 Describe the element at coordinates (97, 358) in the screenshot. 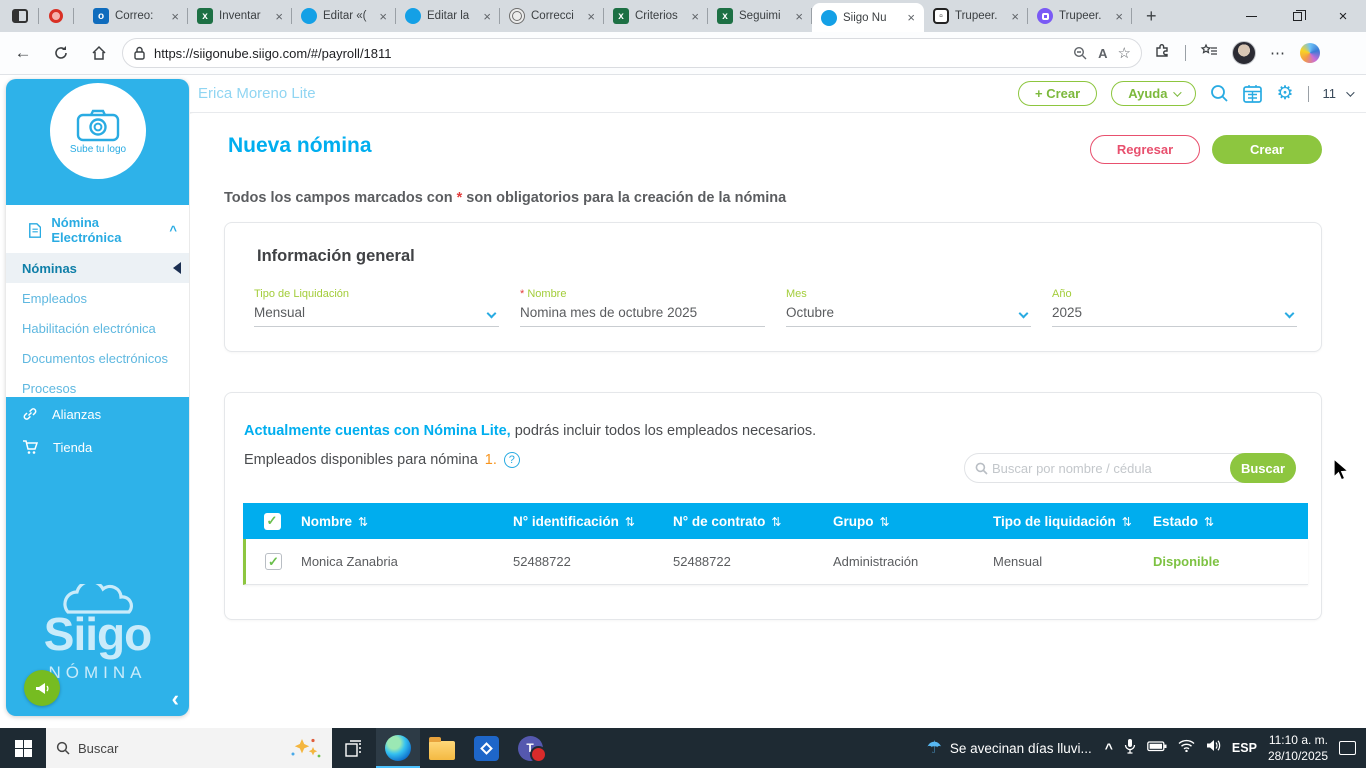

I see `sidebar-item-documentos: Documentos electrónicos` at that location.